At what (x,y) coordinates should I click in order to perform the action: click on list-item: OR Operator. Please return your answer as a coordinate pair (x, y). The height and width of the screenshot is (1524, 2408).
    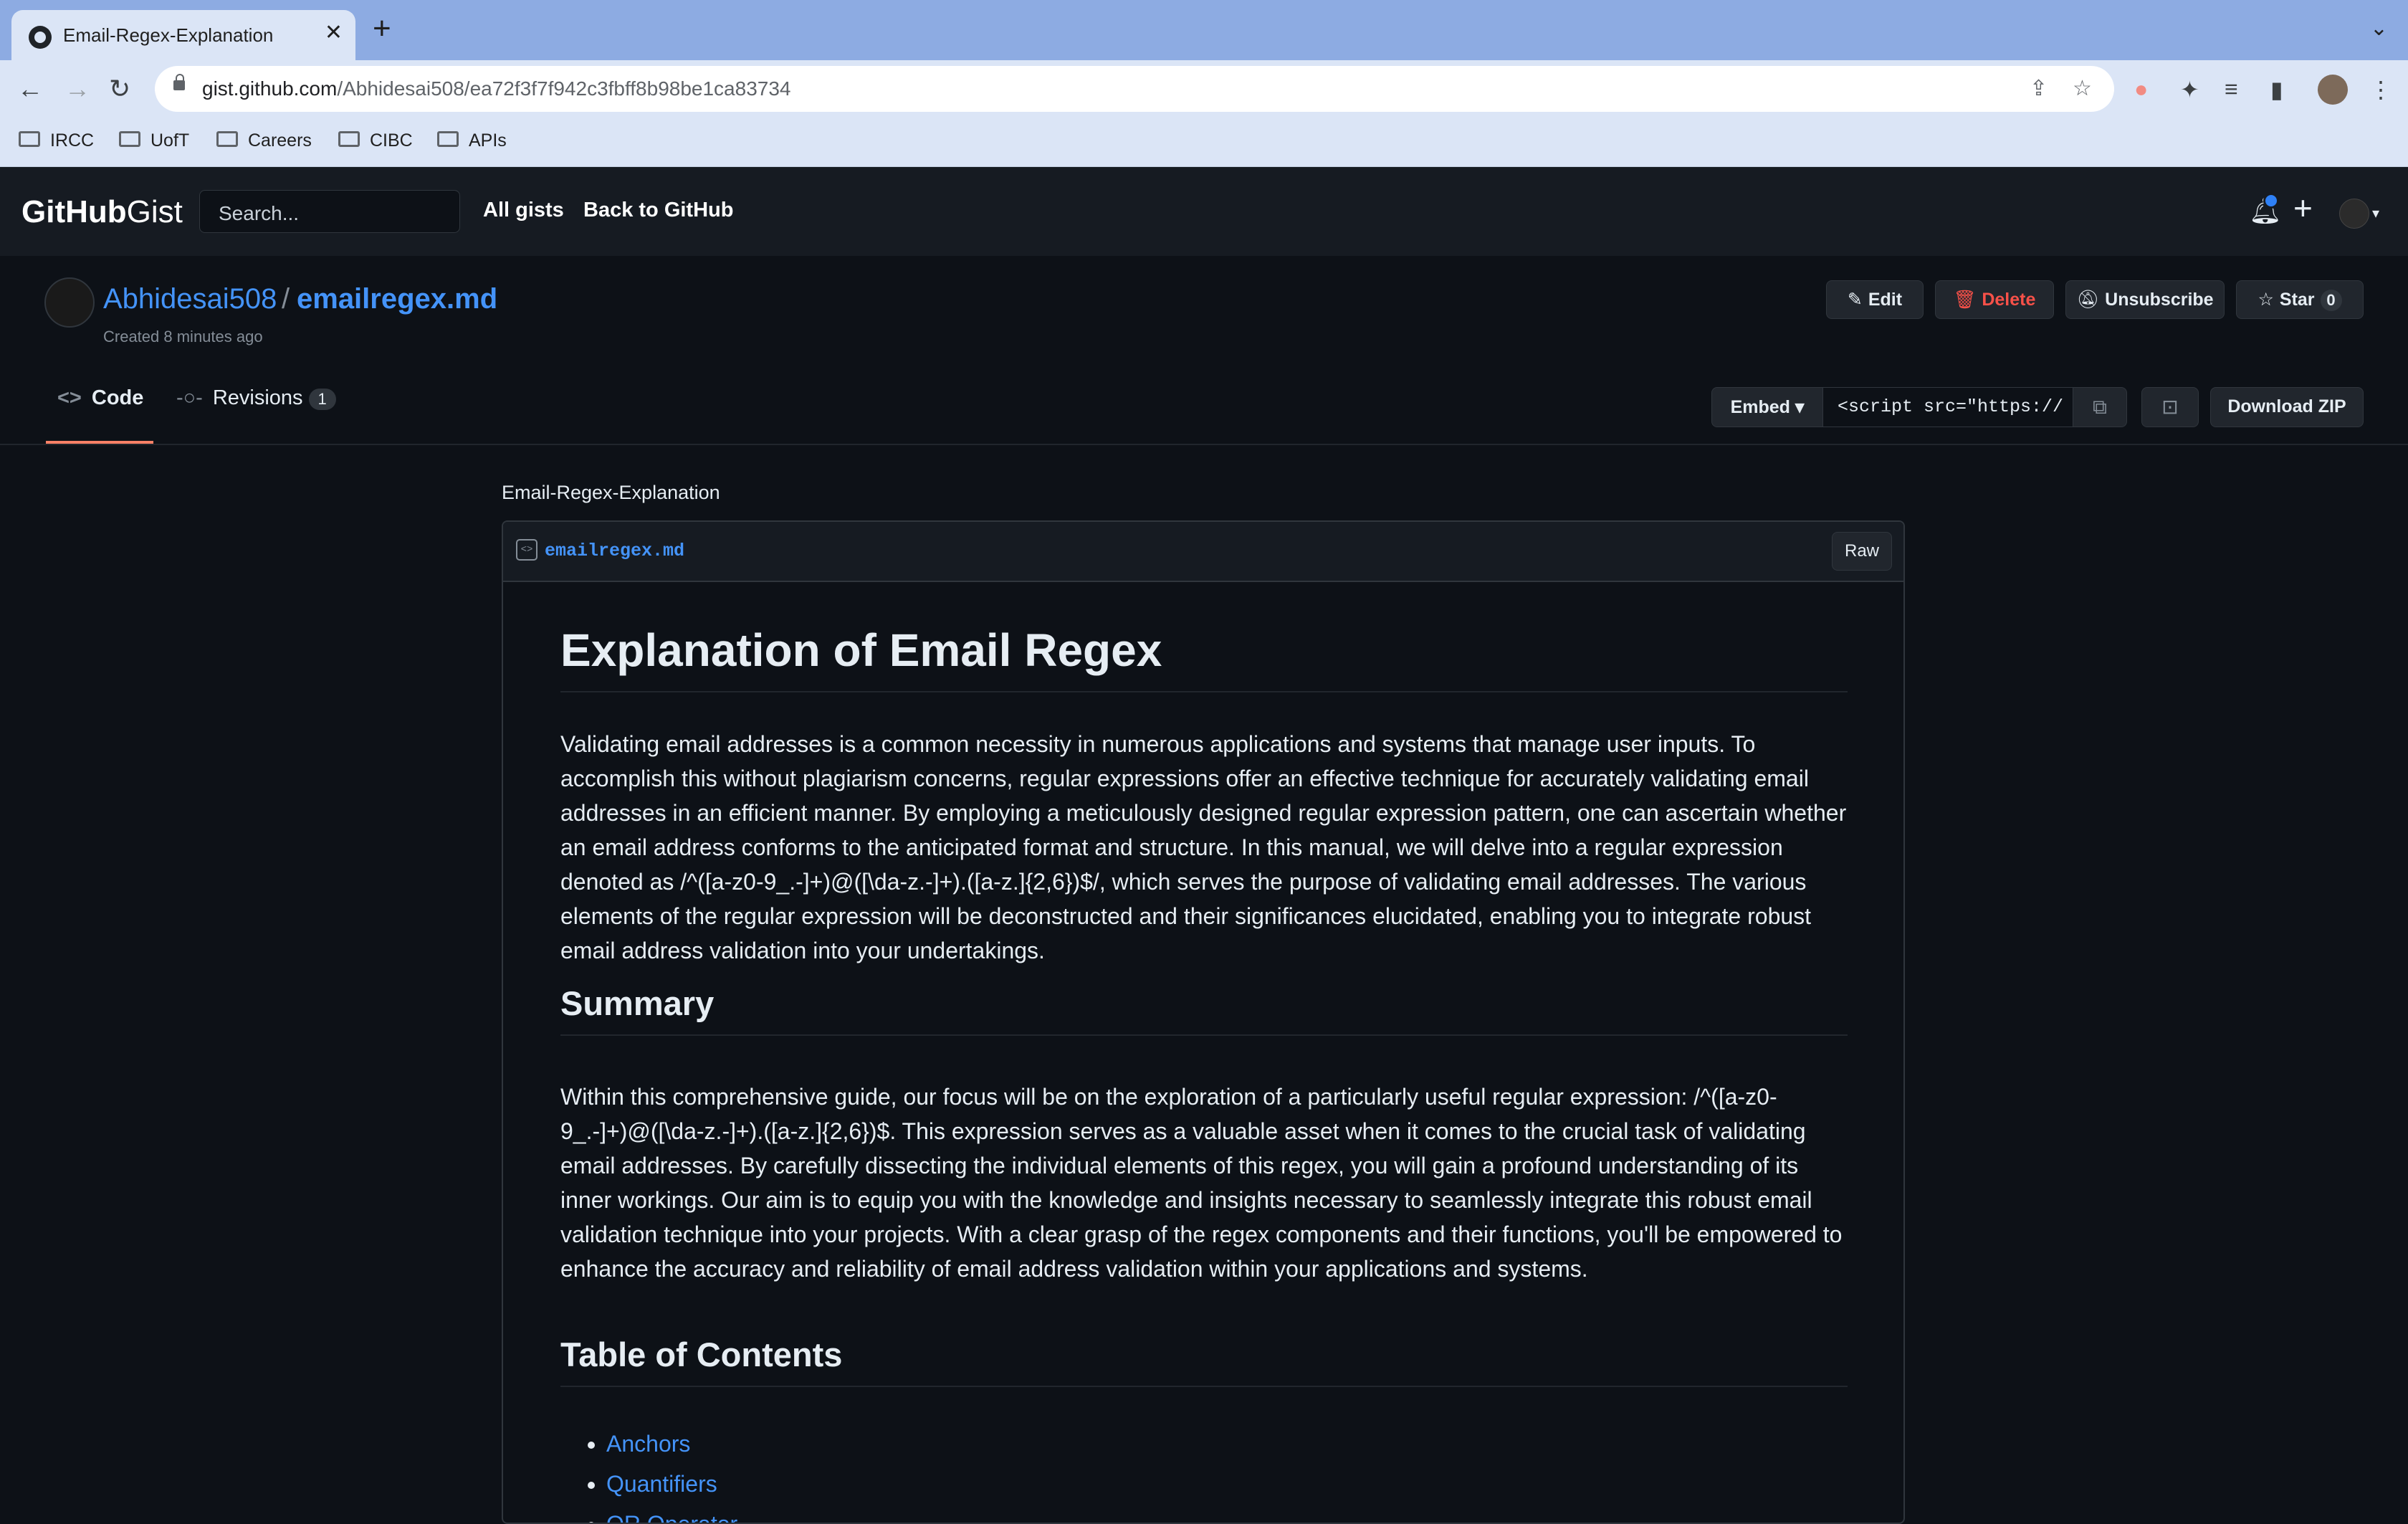
    Looking at the image, I should click on (671, 1513).